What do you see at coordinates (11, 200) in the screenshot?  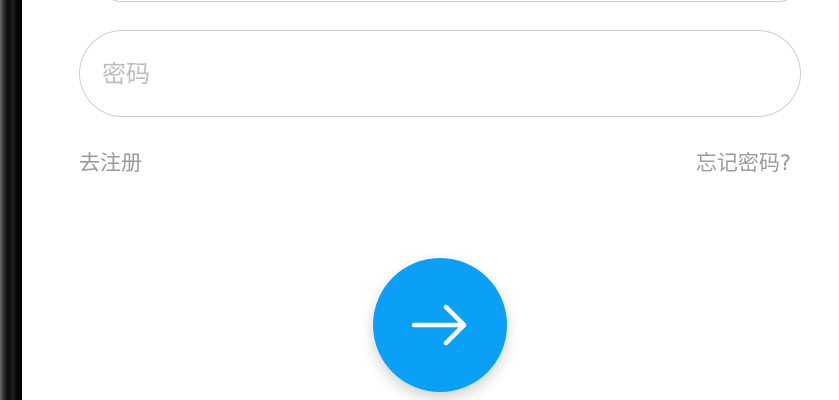 I see `device-bezel` at bounding box center [11, 200].